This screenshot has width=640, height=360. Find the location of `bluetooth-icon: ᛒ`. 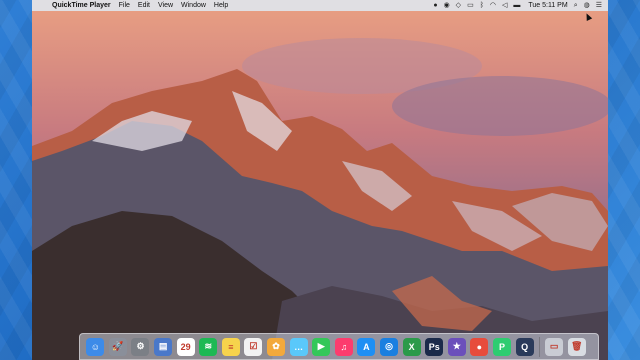

bluetooth-icon: ᛒ is located at coordinates (482, 5).